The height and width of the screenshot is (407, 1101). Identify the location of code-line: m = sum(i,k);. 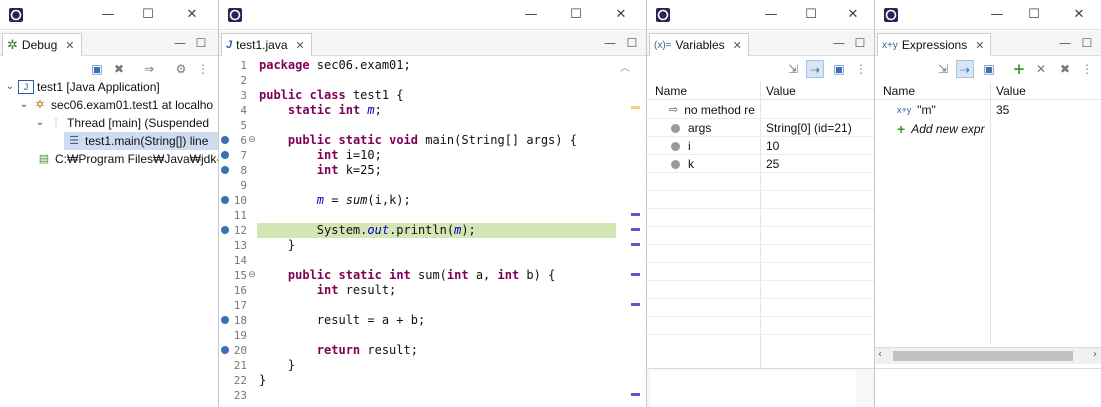
(436, 200).